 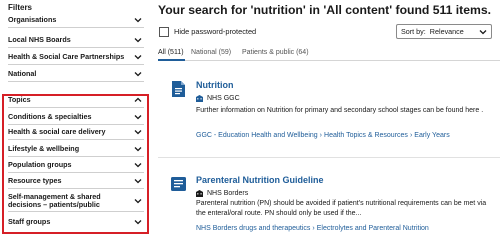 I want to click on document-icon, so click(x=178, y=89).